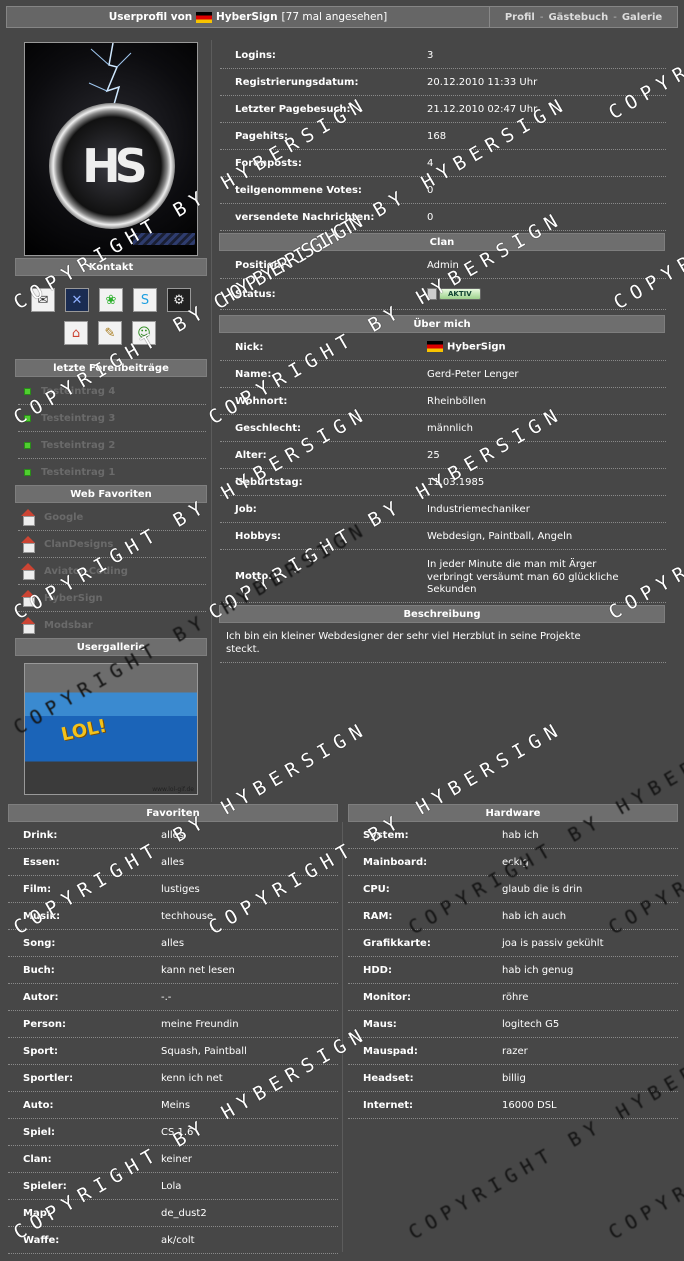  I want to click on row-label: Internet:, so click(388, 1105).